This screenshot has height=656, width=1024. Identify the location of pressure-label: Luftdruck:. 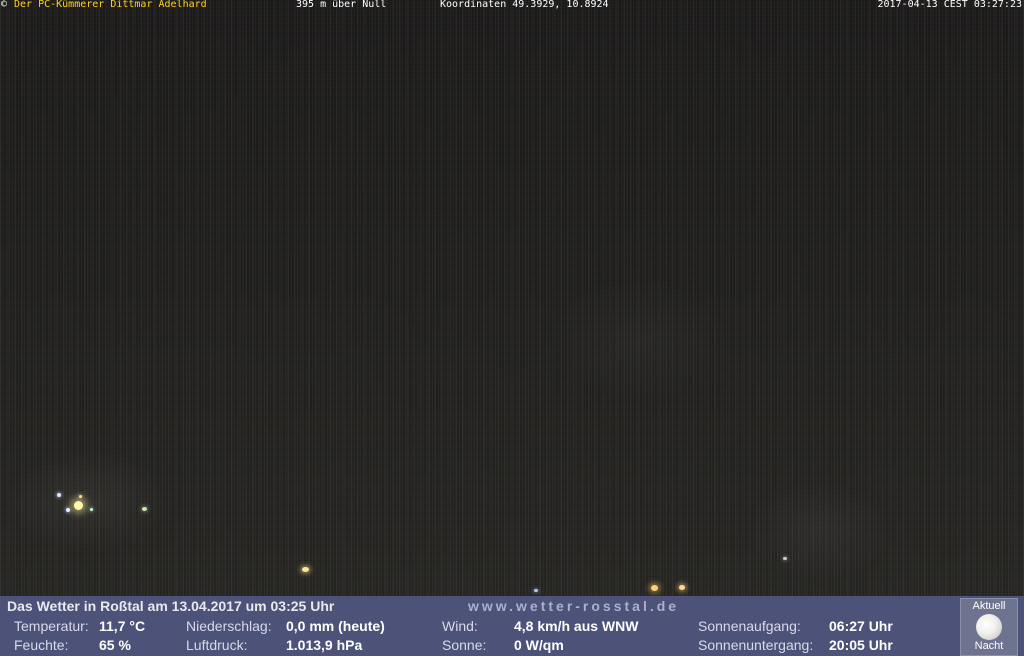
(217, 645).